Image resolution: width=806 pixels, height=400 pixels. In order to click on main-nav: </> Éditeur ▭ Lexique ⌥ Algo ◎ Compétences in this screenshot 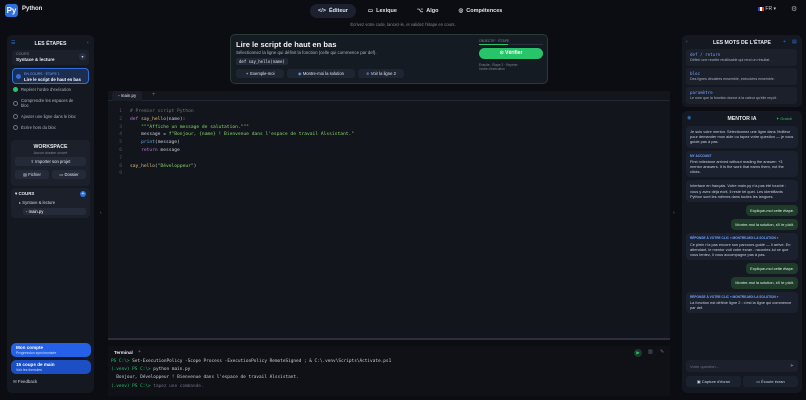, I will do `click(410, 11)`.